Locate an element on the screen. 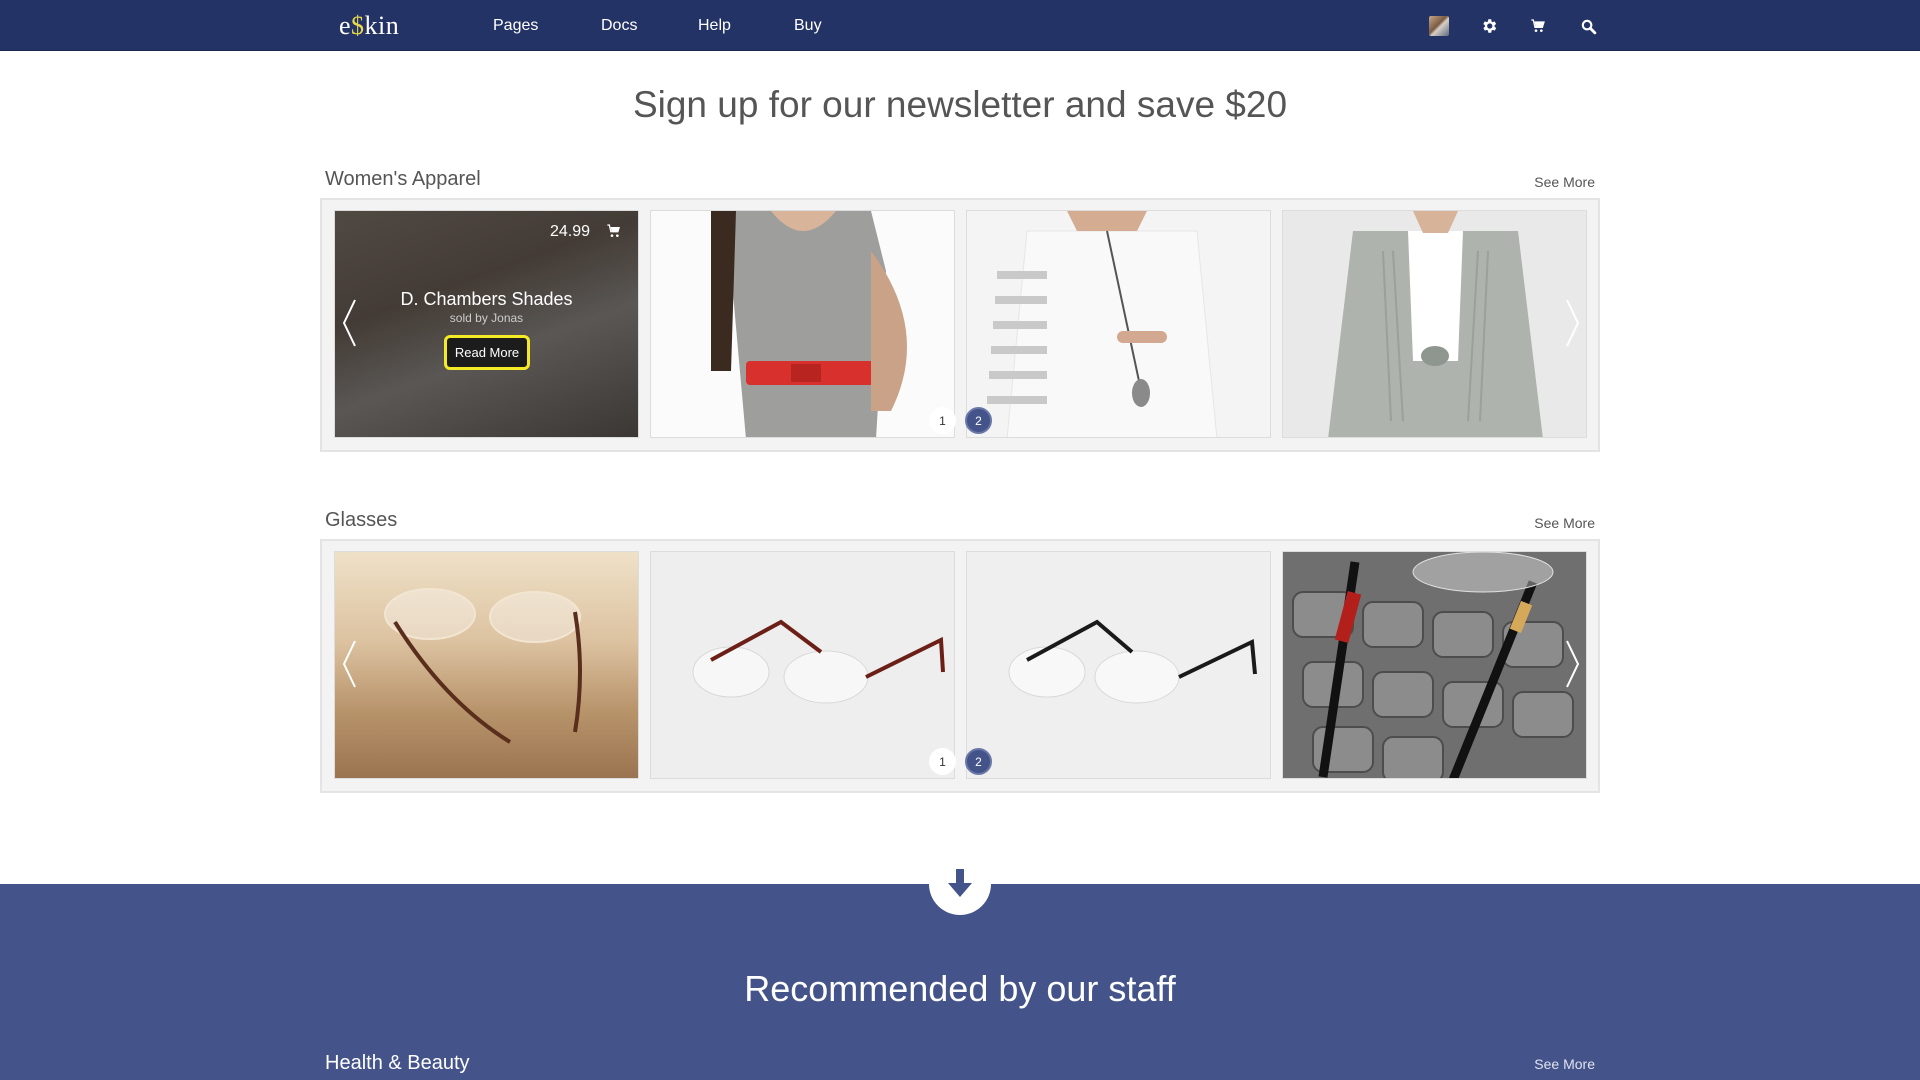  search-icon is located at coordinates (1588, 26).